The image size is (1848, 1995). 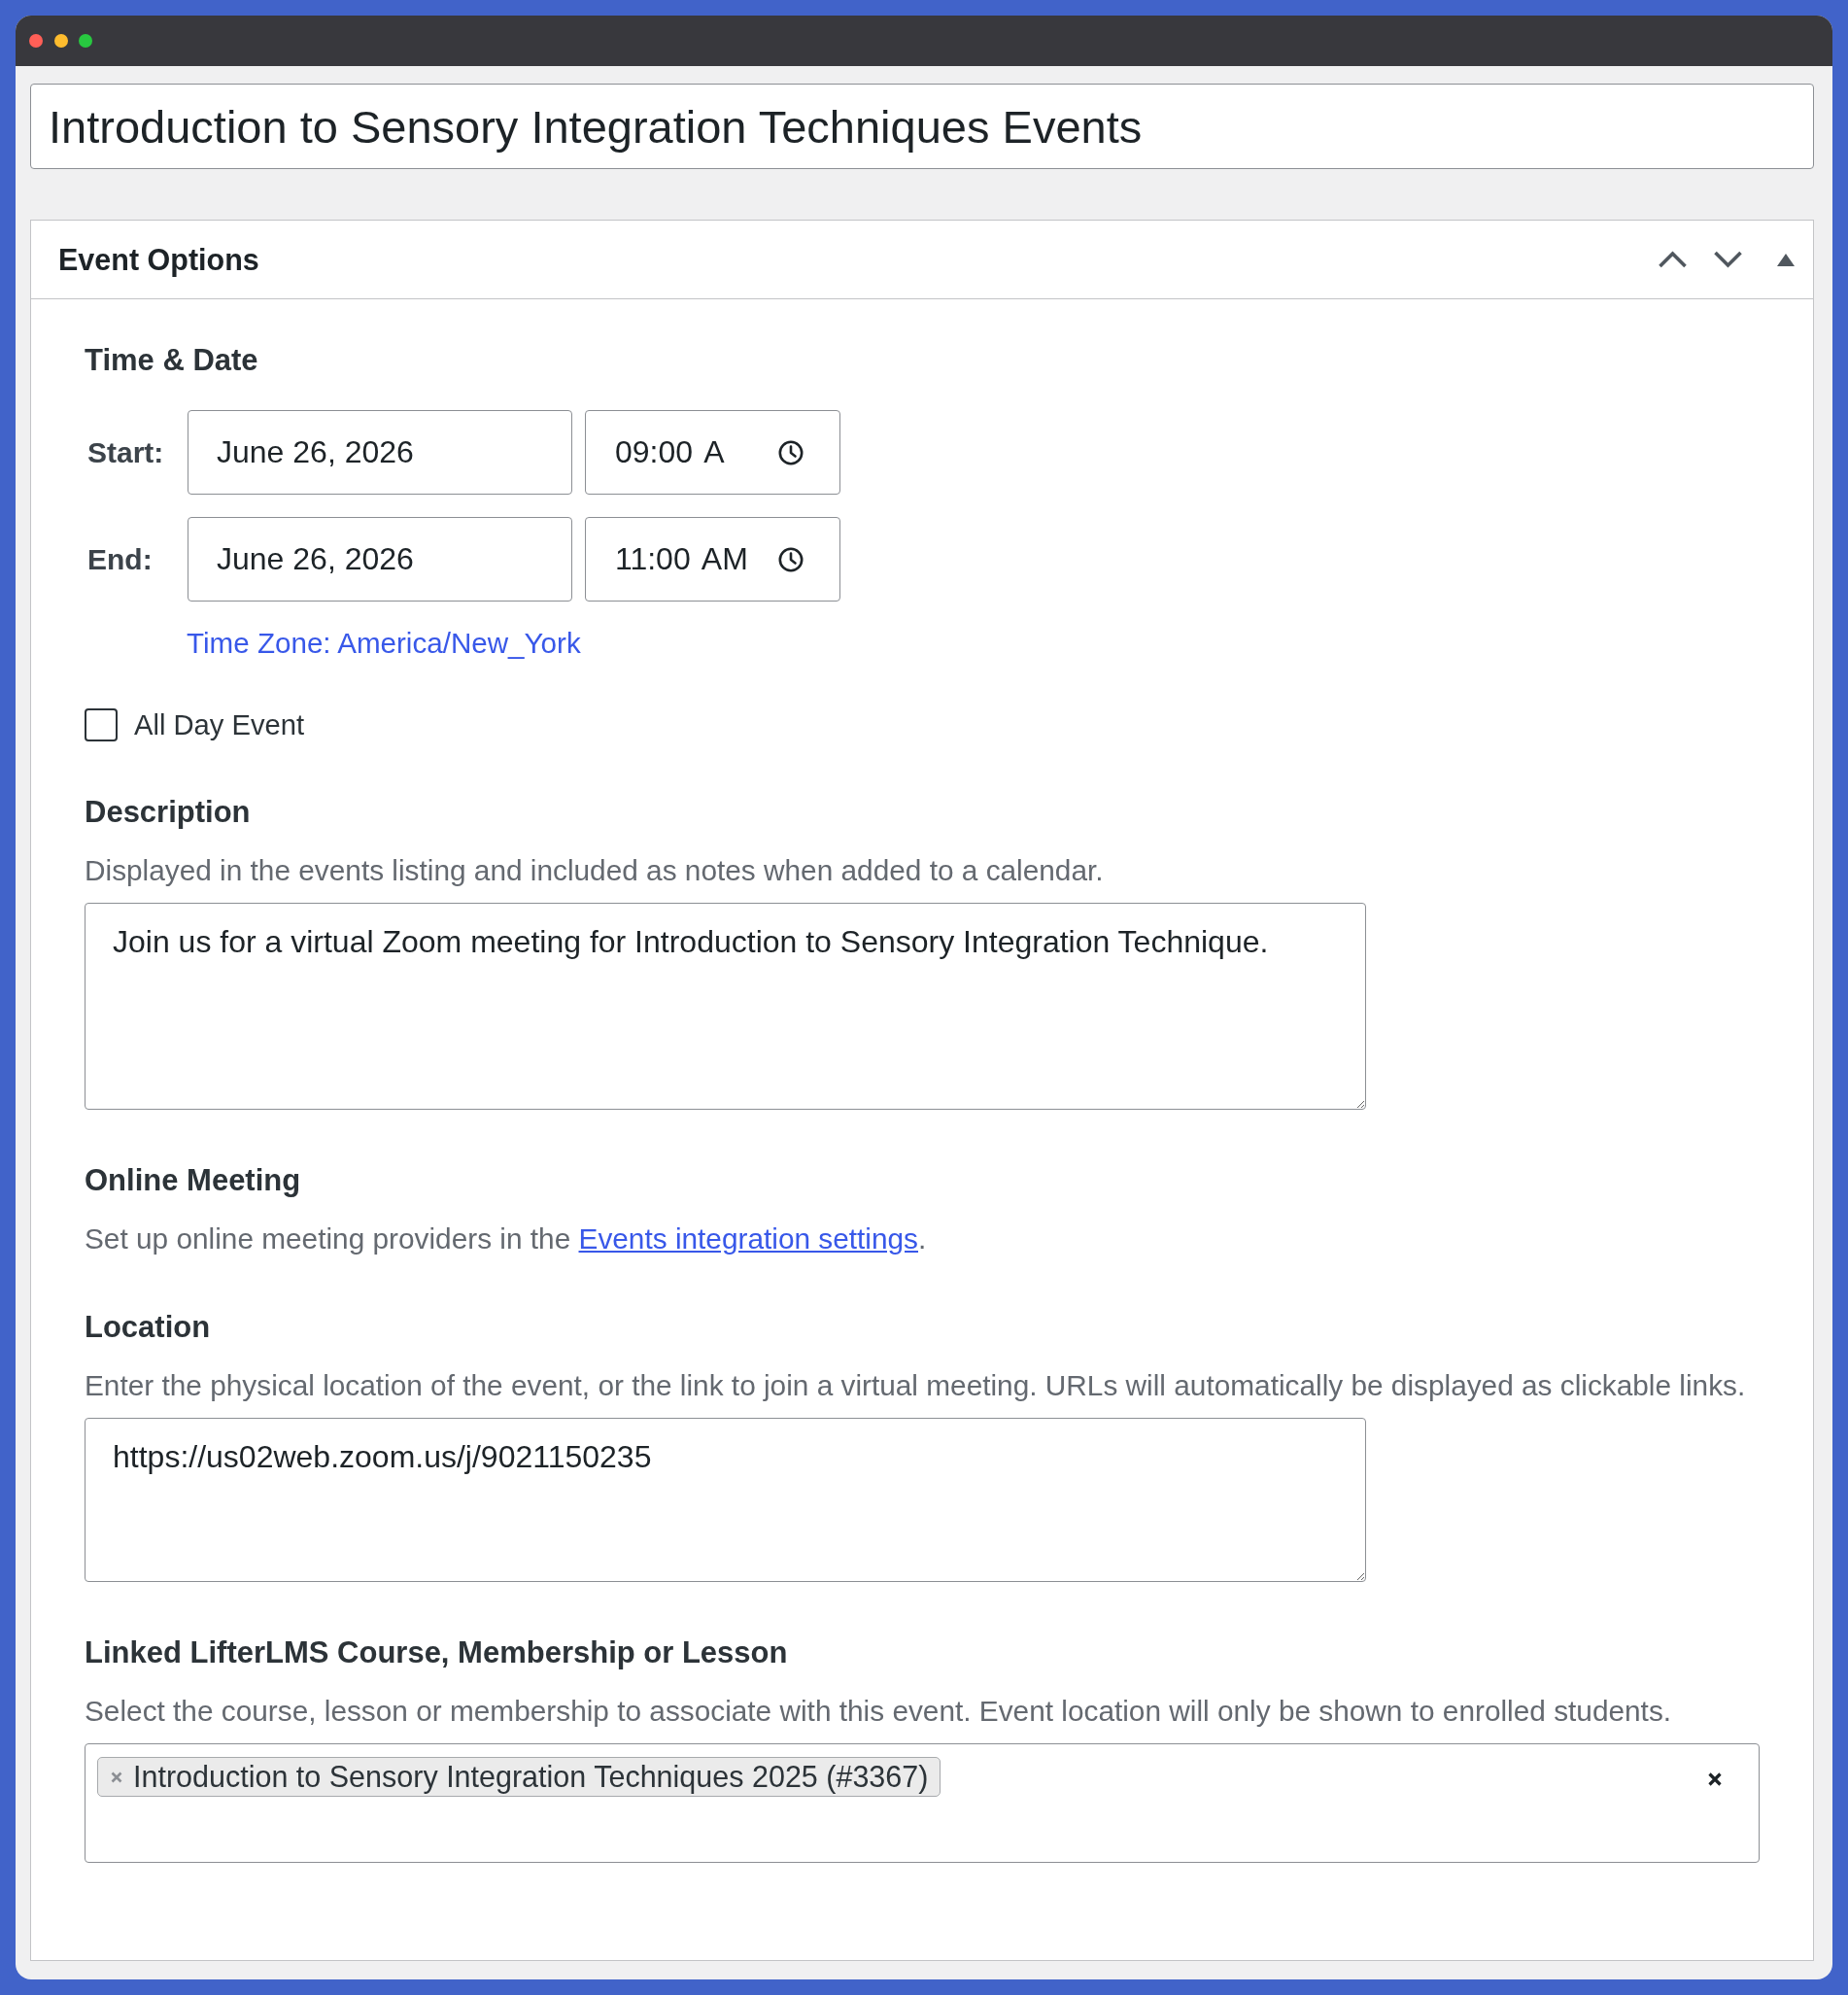 What do you see at coordinates (748, 1238) in the screenshot?
I see `settings-link: Events integration settings` at bounding box center [748, 1238].